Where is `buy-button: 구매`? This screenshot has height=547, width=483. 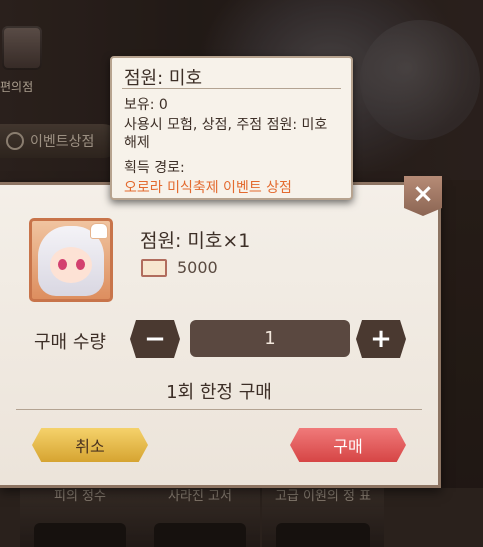 buy-button: 구매 is located at coordinates (348, 445).